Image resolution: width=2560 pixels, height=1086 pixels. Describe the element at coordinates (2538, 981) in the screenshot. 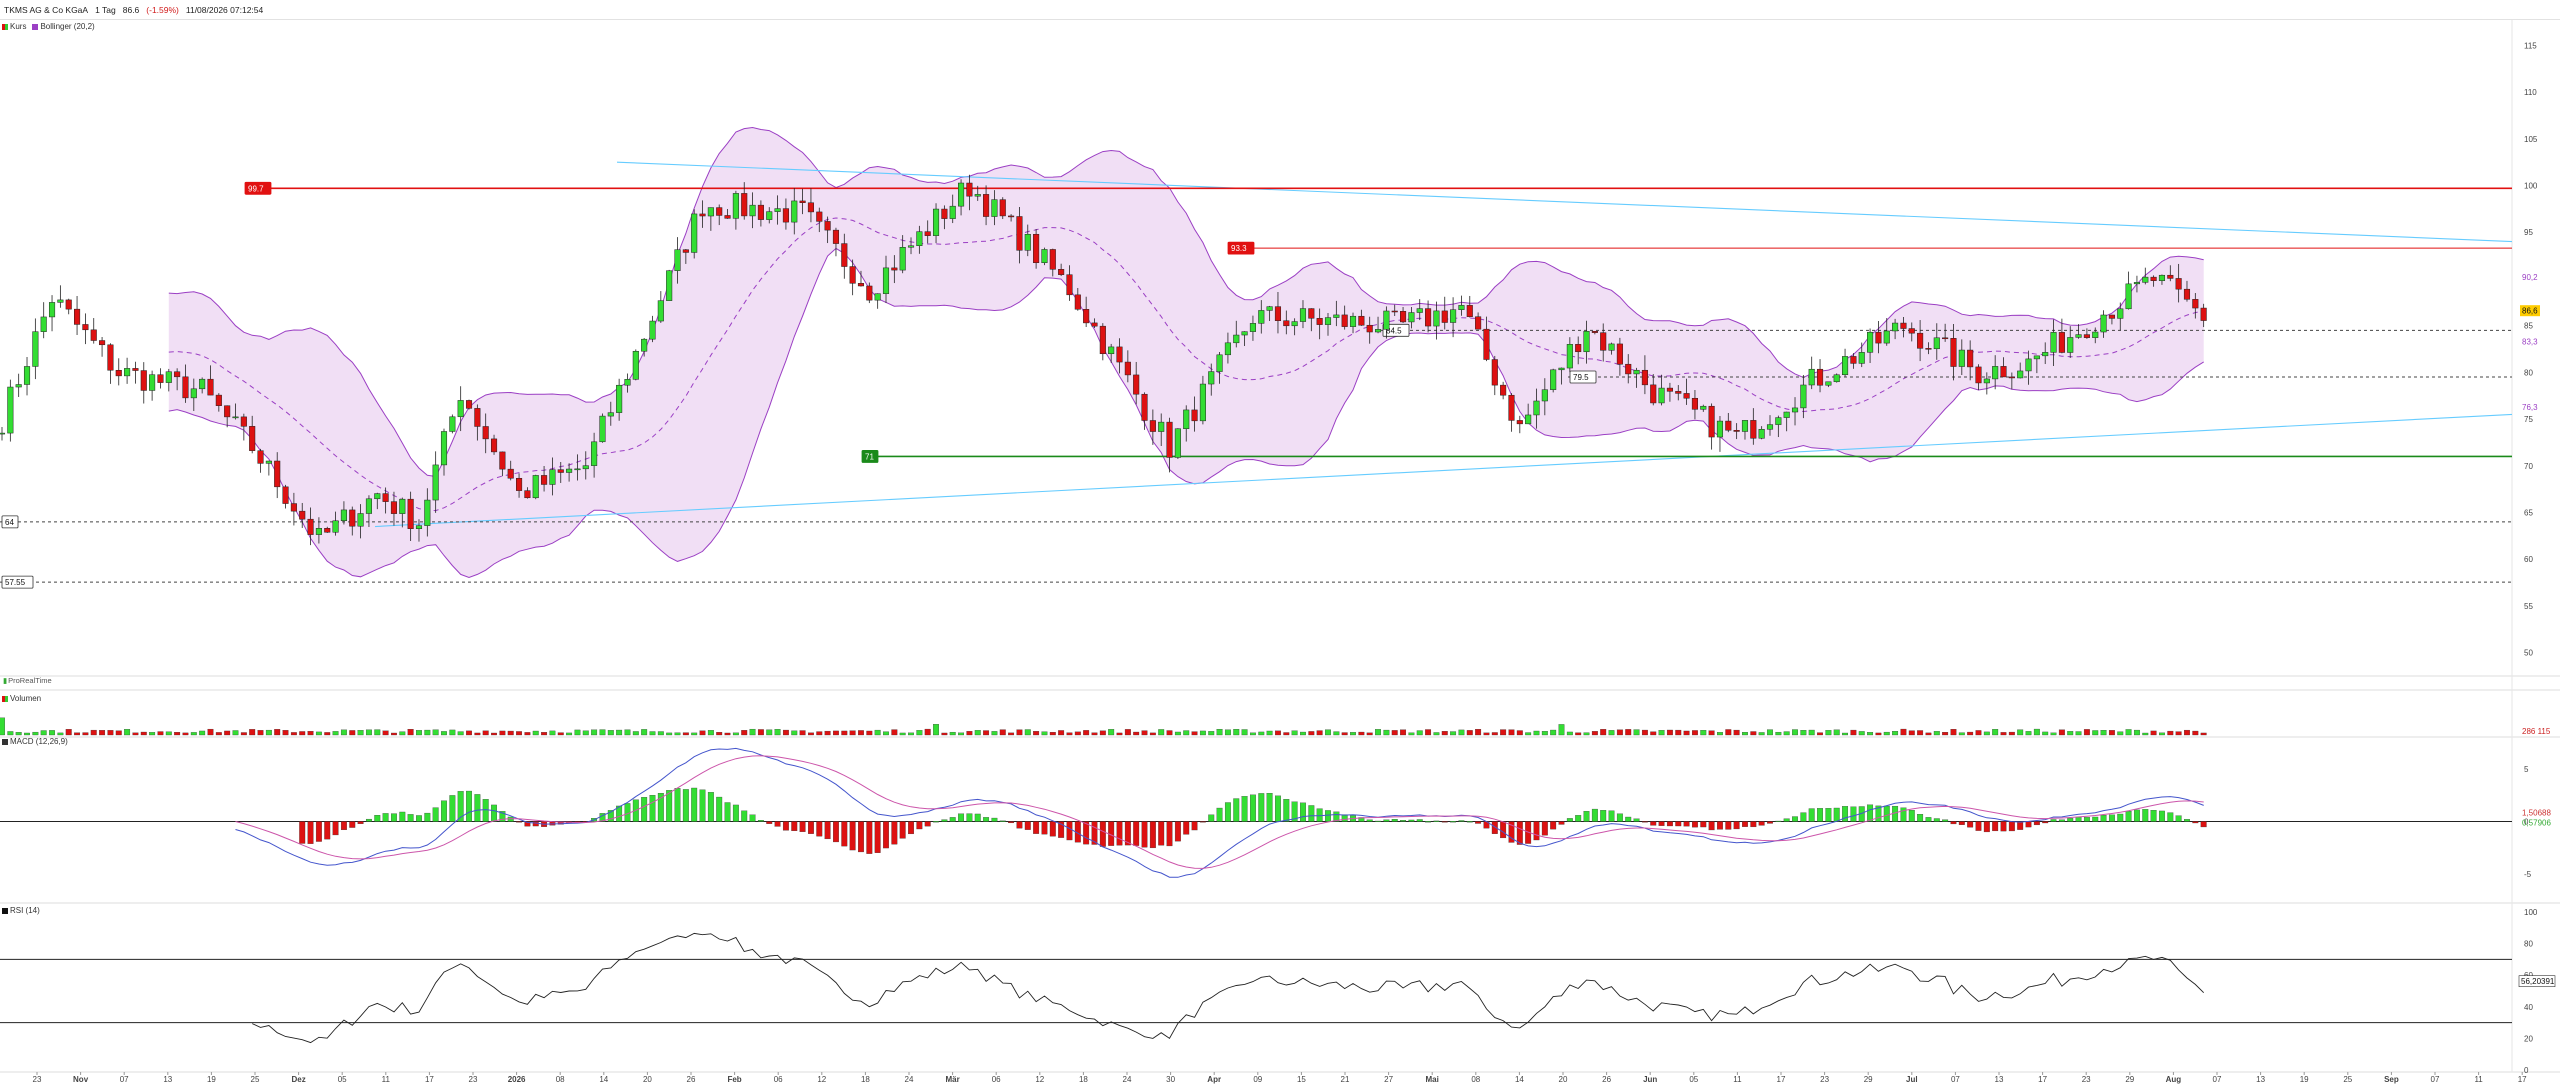

I see `rsi-last-label: 56,20391` at that location.